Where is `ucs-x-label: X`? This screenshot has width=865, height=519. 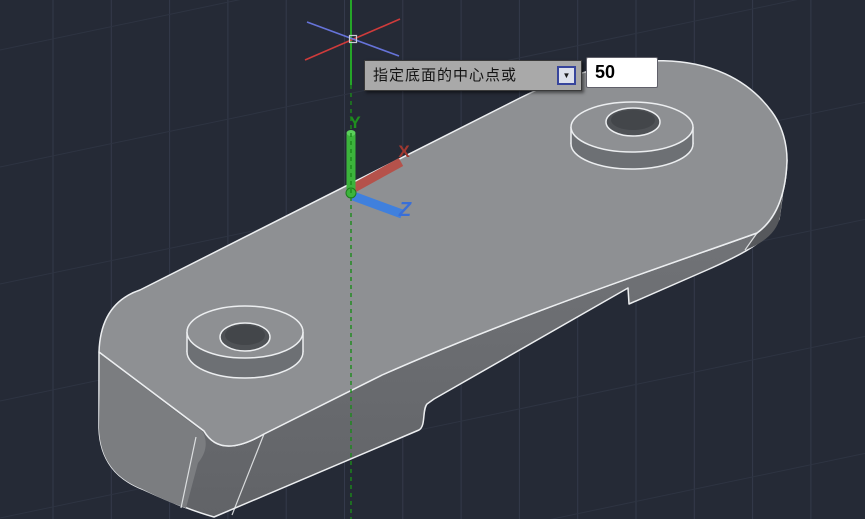
ucs-x-label: X is located at coordinates (404, 151).